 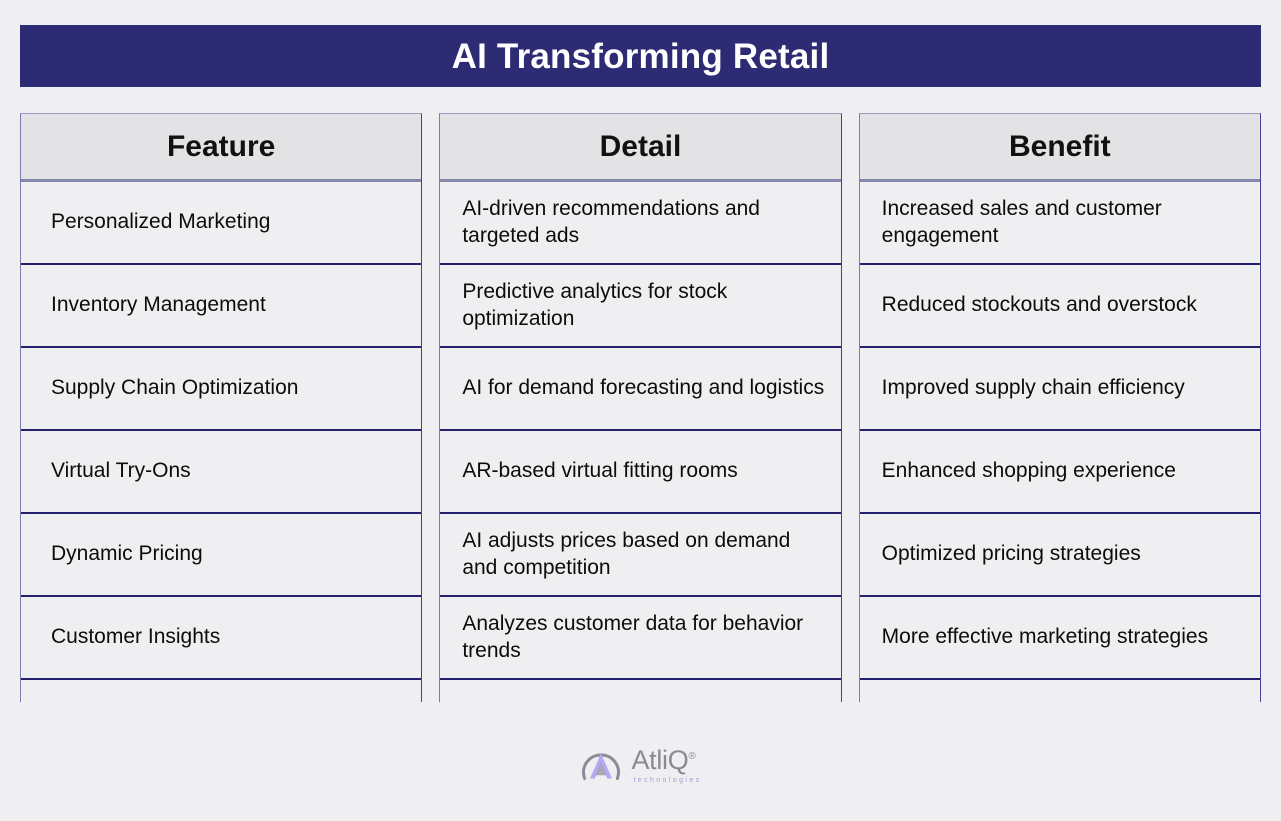 What do you see at coordinates (643, 388) in the screenshot?
I see `cell-detail-3: AI for demand forecasting and logistics` at bounding box center [643, 388].